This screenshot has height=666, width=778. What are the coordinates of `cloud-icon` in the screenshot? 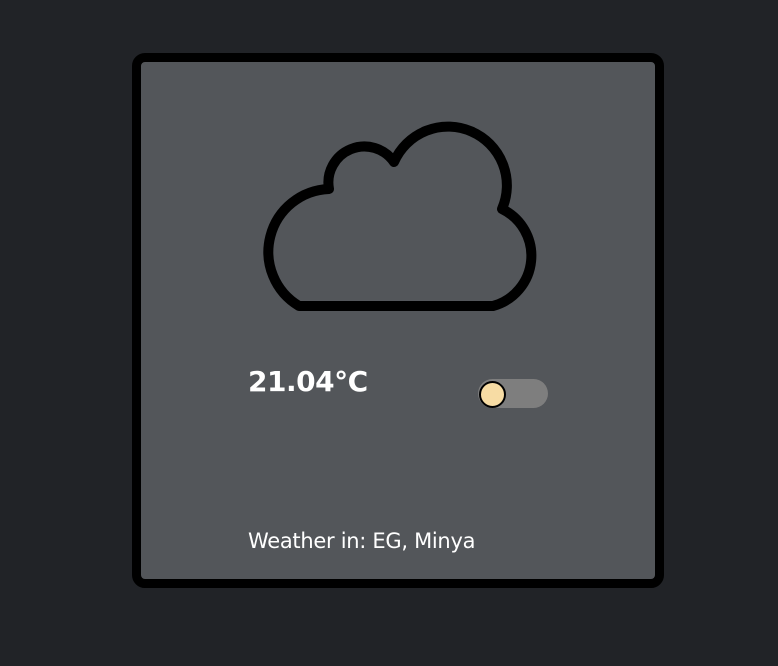 It's located at (400, 216).